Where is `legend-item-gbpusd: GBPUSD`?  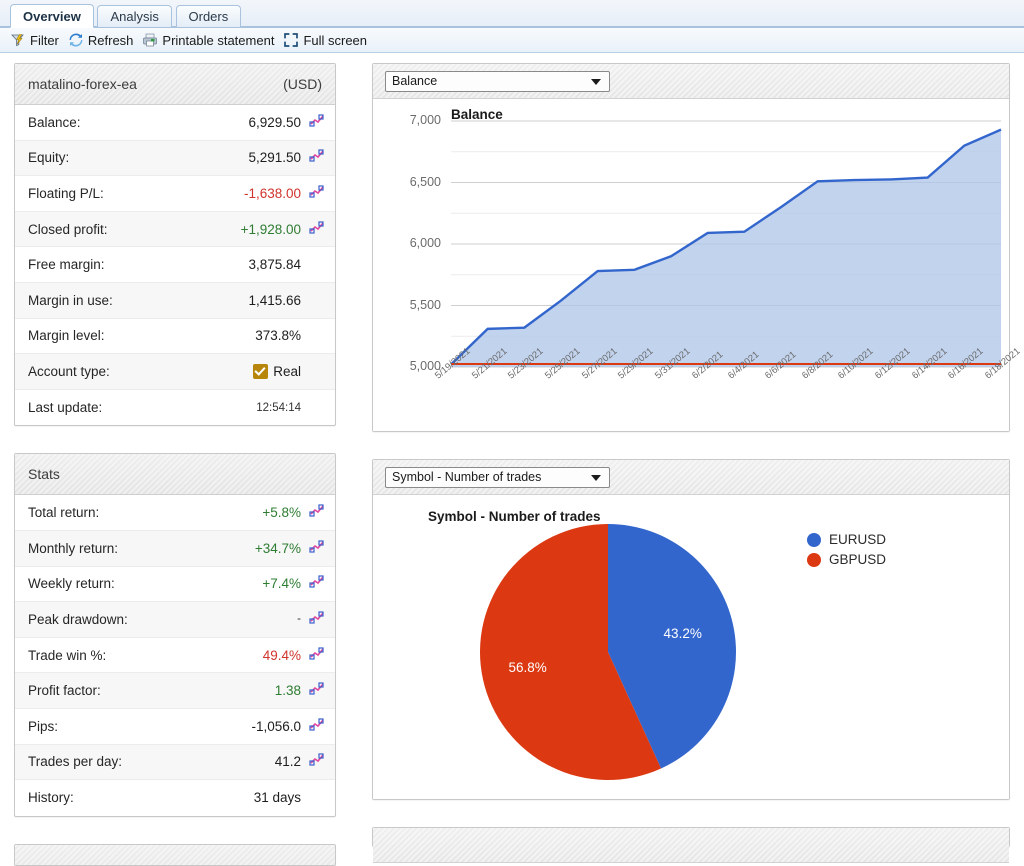 legend-item-gbpusd: GBPUSD is located at coordinates (846, 559).